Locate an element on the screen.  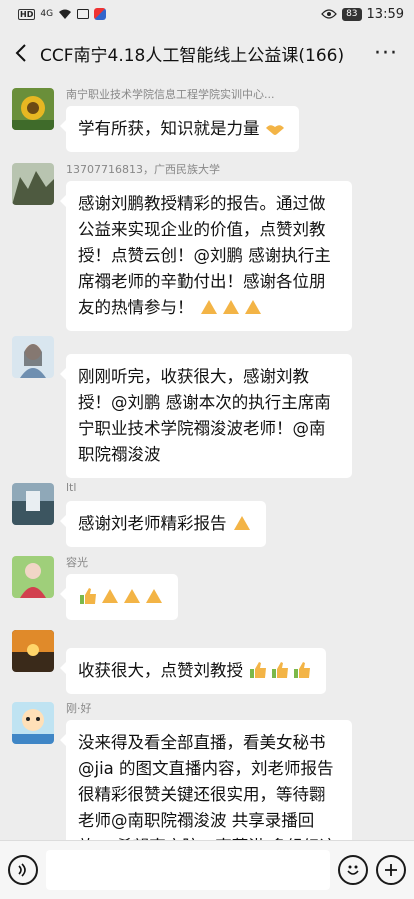
input-bar is located at coordinates (207, 869).